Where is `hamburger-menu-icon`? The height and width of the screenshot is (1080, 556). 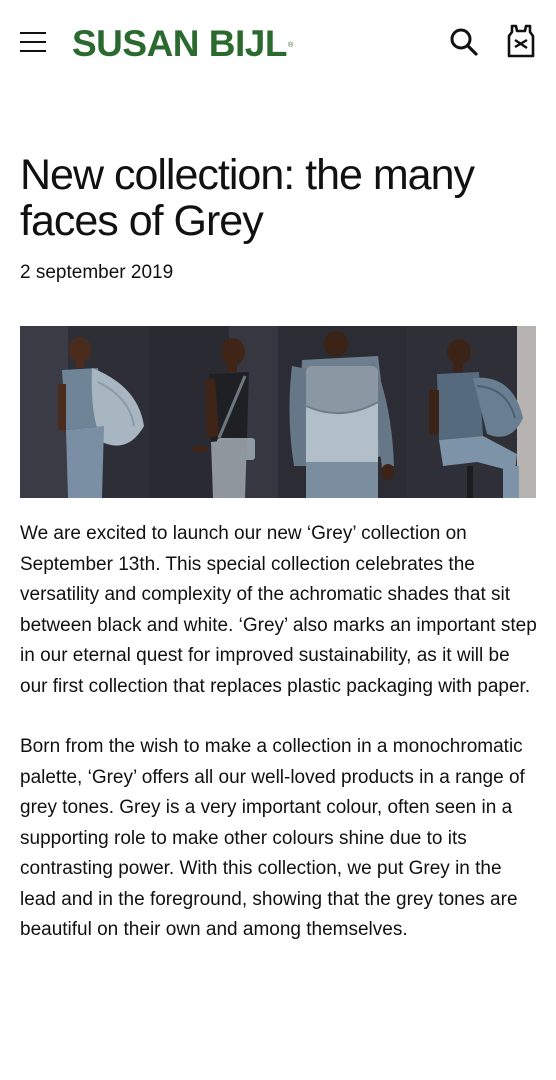
hamburger-menu-icon is located at coordinates (33, 42).